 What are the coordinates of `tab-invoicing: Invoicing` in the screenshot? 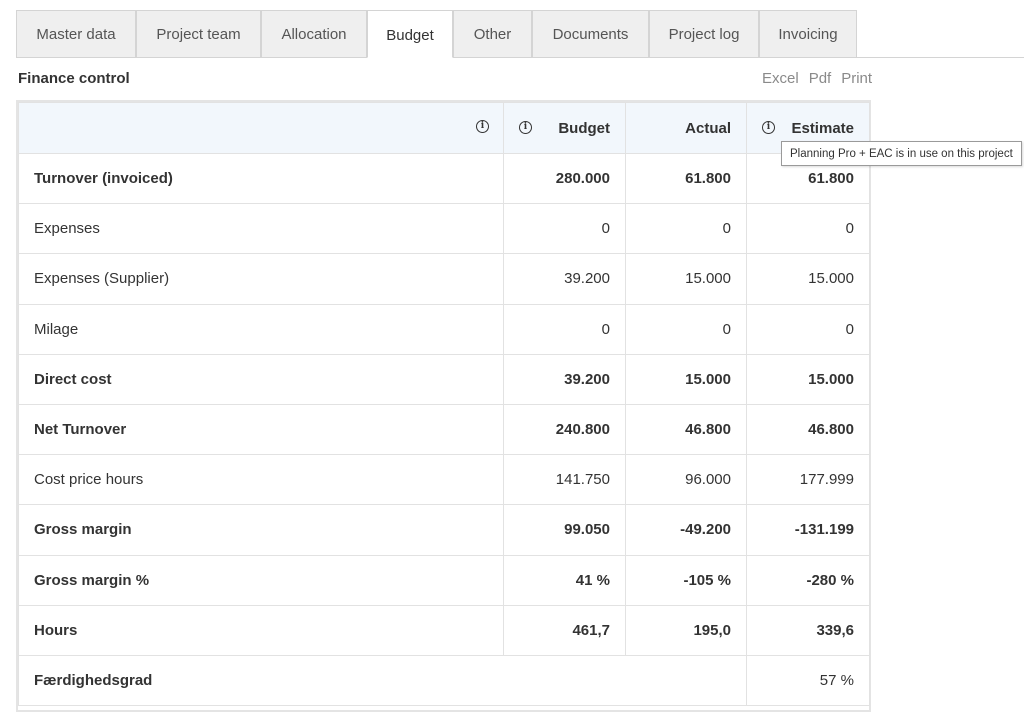 It's located at (808, 34).